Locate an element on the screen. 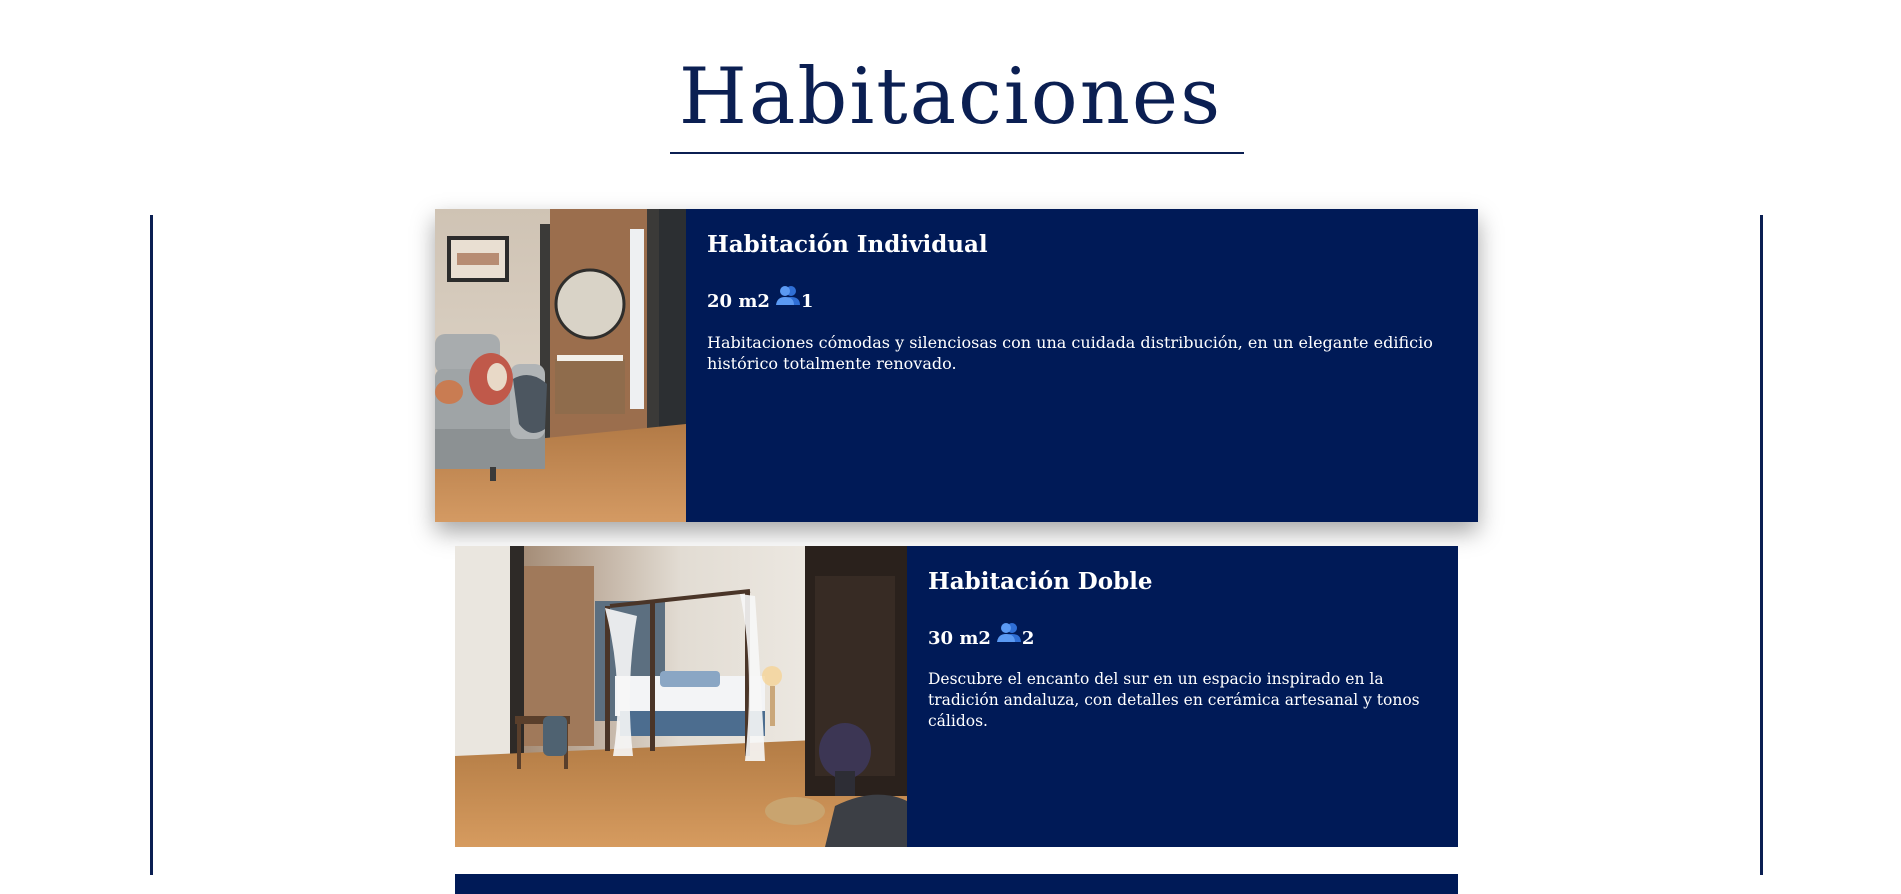 Image resolution: width=1901 pixels, height=894 pixels. room-title: Habitación Doble is located at coordinates (1185, 582).